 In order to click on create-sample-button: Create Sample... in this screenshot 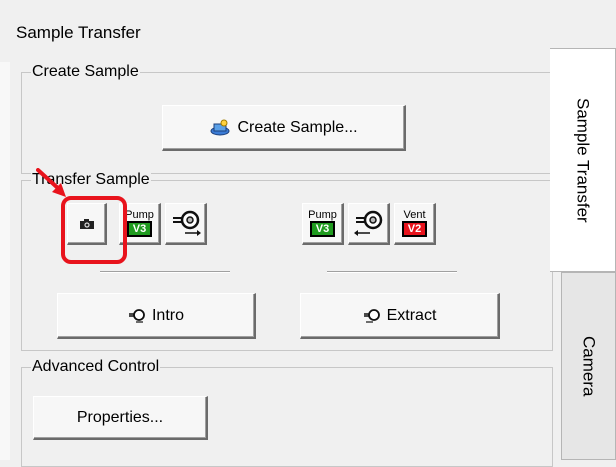, I will do `click(284, 128)`.